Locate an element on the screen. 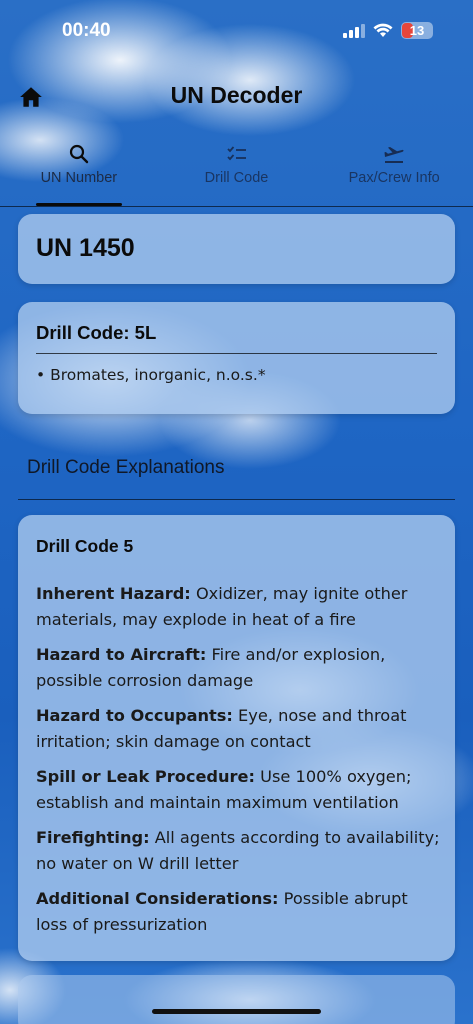 This screenshot has width=473, height=1024. battery-level: 13 is located at coordinates (417, 30).